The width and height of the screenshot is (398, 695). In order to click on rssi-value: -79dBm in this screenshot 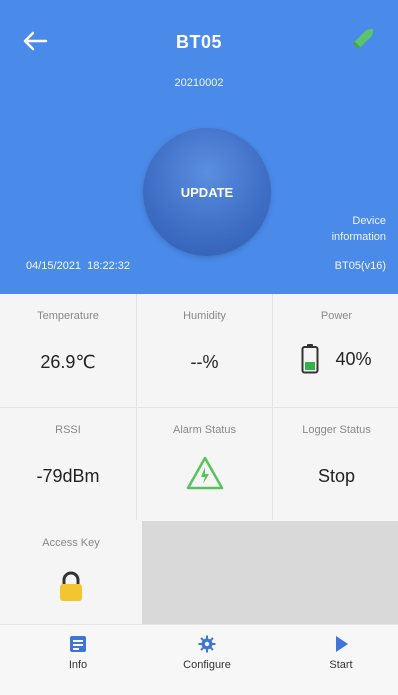, I will do `click(68, 476)`.